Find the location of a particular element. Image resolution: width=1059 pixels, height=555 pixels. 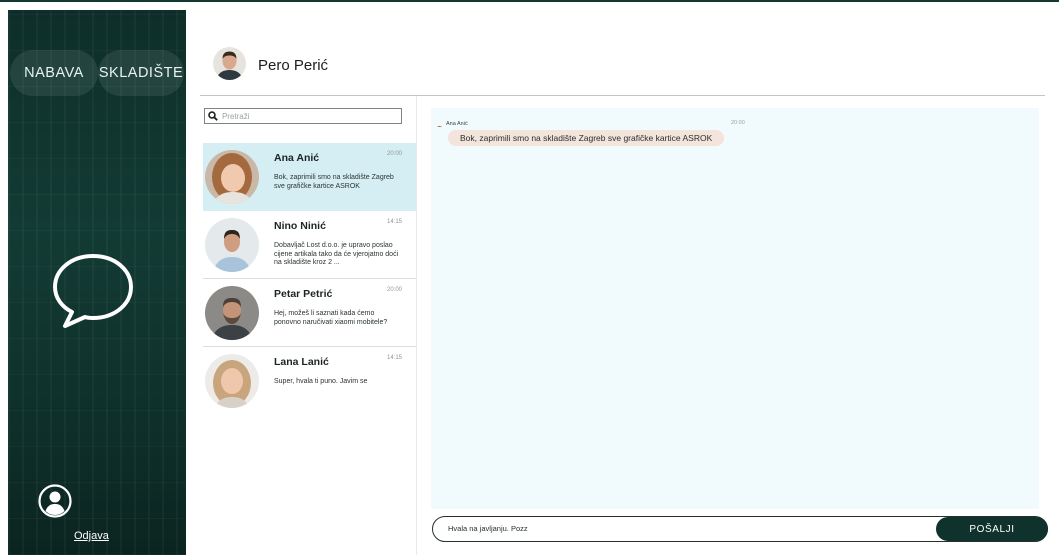

nav-button-nabava: NABAVA is located at coordinates (54, 73).